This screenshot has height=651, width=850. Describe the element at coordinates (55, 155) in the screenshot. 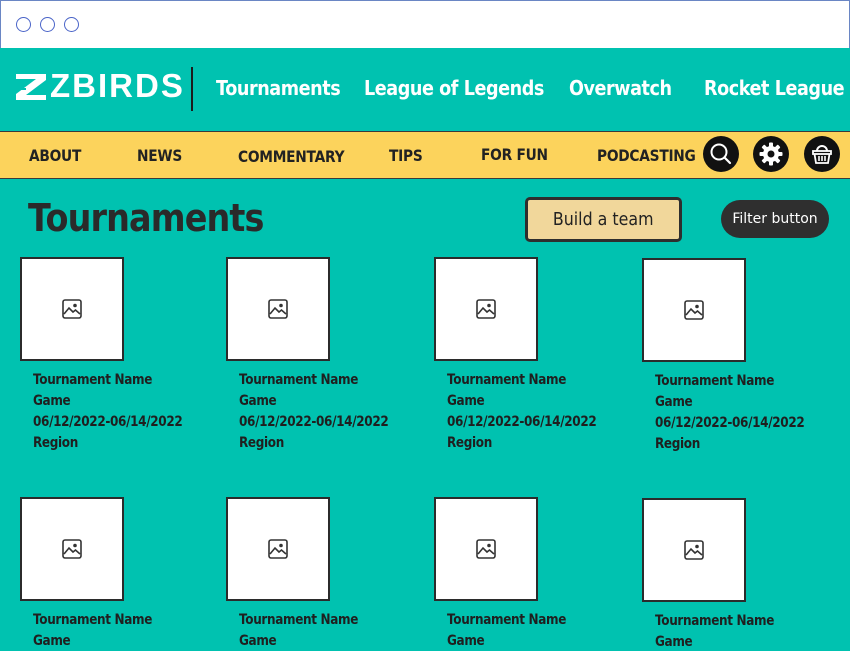

I see `sub-nav-about: ABOUT` at that location.